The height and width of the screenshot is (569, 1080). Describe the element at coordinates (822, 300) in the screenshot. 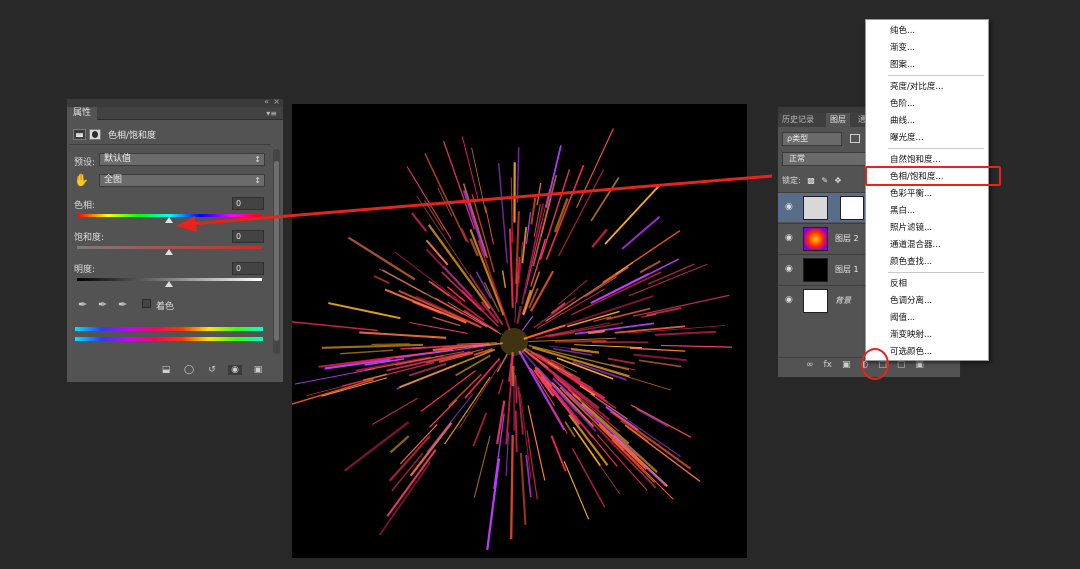

I see `layer-row-background: ◉ 背景` at that location.